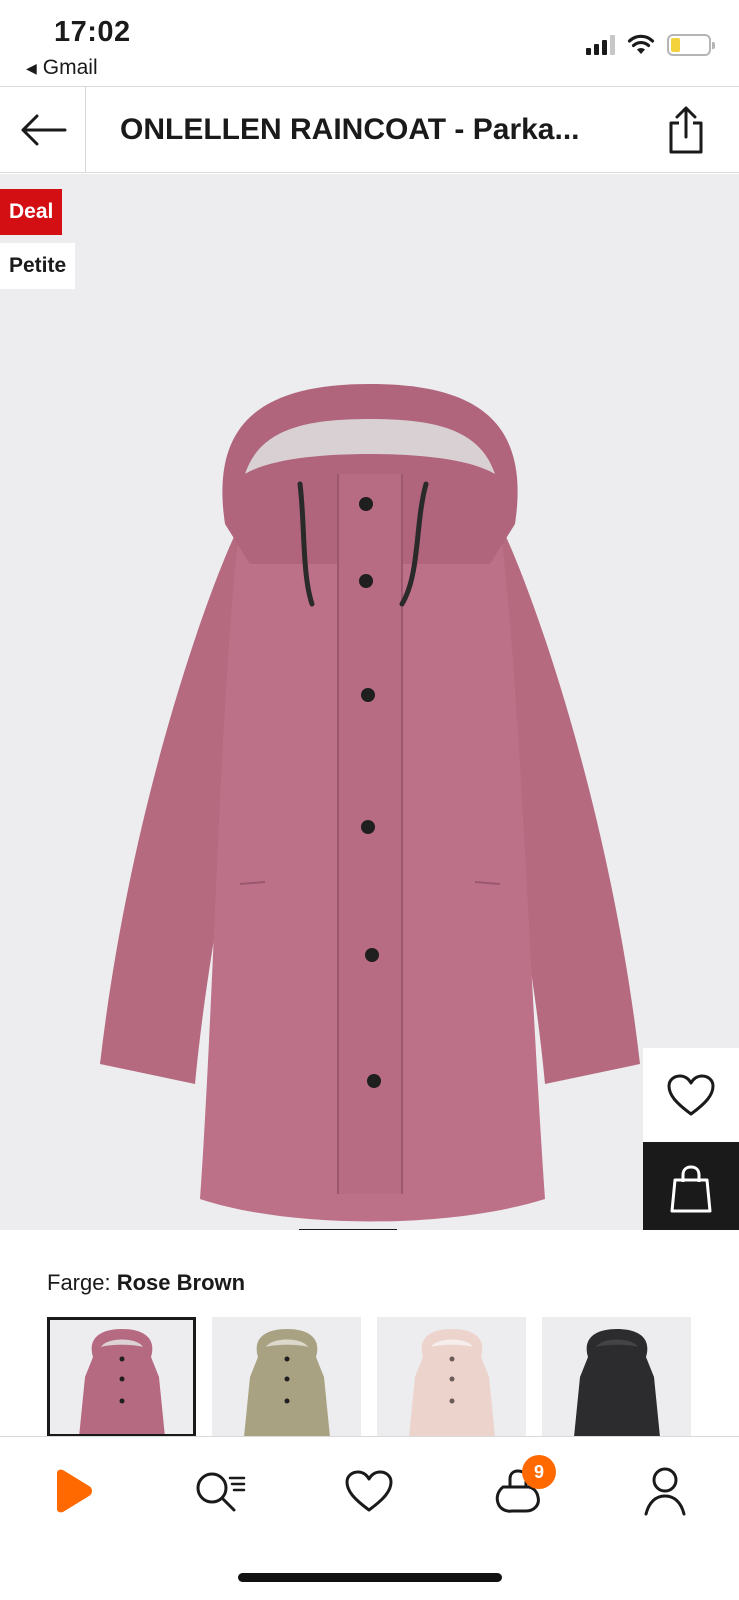 This screenshot has height=1600, width=739. I want to click on swatch-olive, so click(286, 1377).